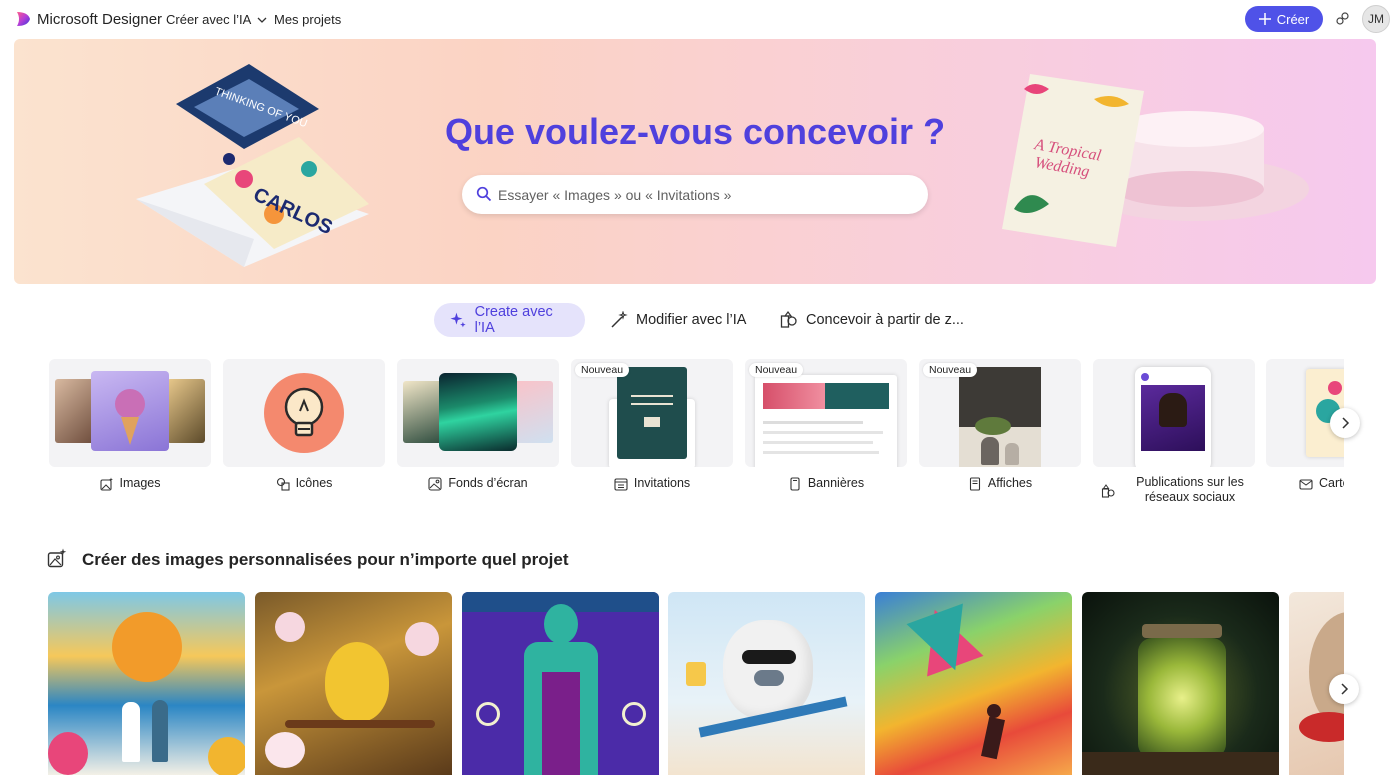  I want to click on gallery-next-button, so click(1344, 689).